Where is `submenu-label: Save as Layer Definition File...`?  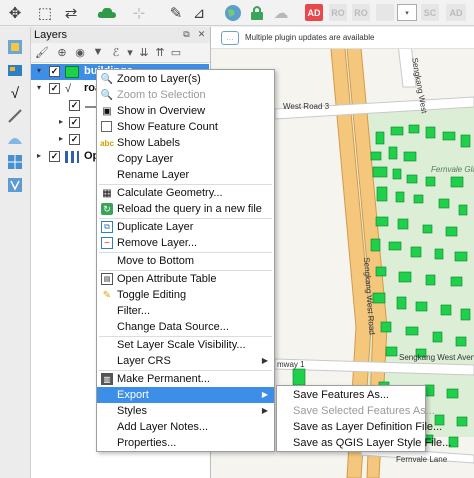
submenu-label: Save as Layer Definition File... is located at coordinates (368, 427).